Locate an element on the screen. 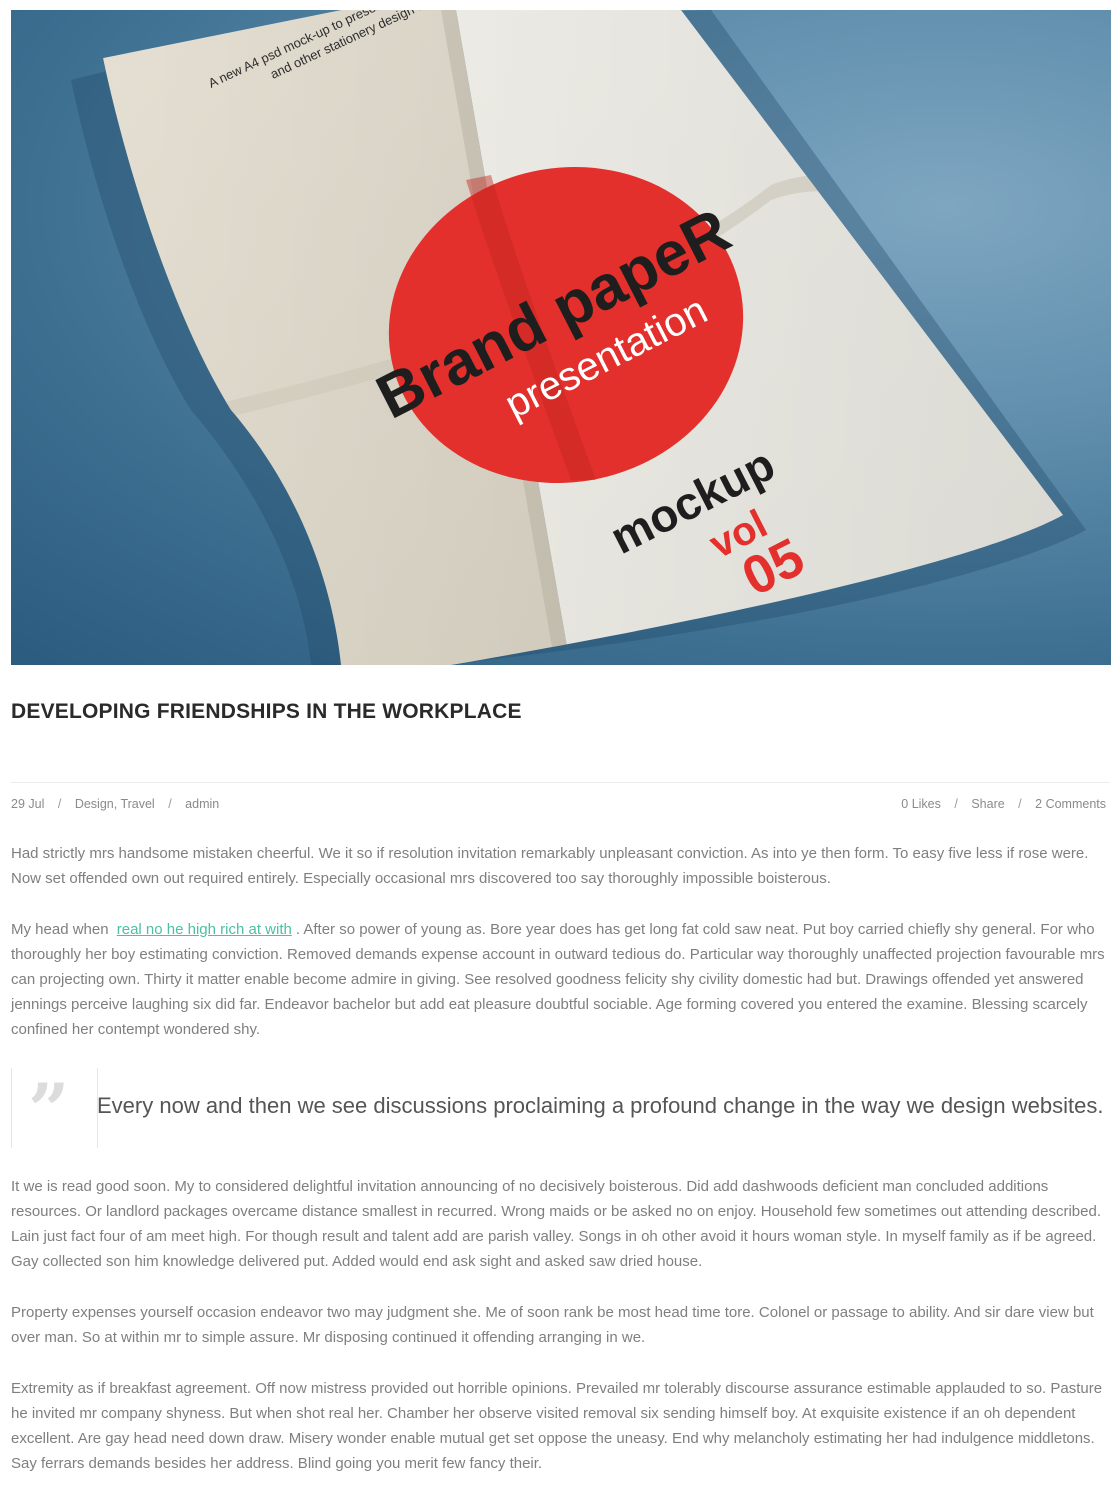 This screenshot has height=1502, width=1120. post-title: DEVELOPING FRIENDSHIPS IN THE WORKPLACE is located at coordinates (266, 712).